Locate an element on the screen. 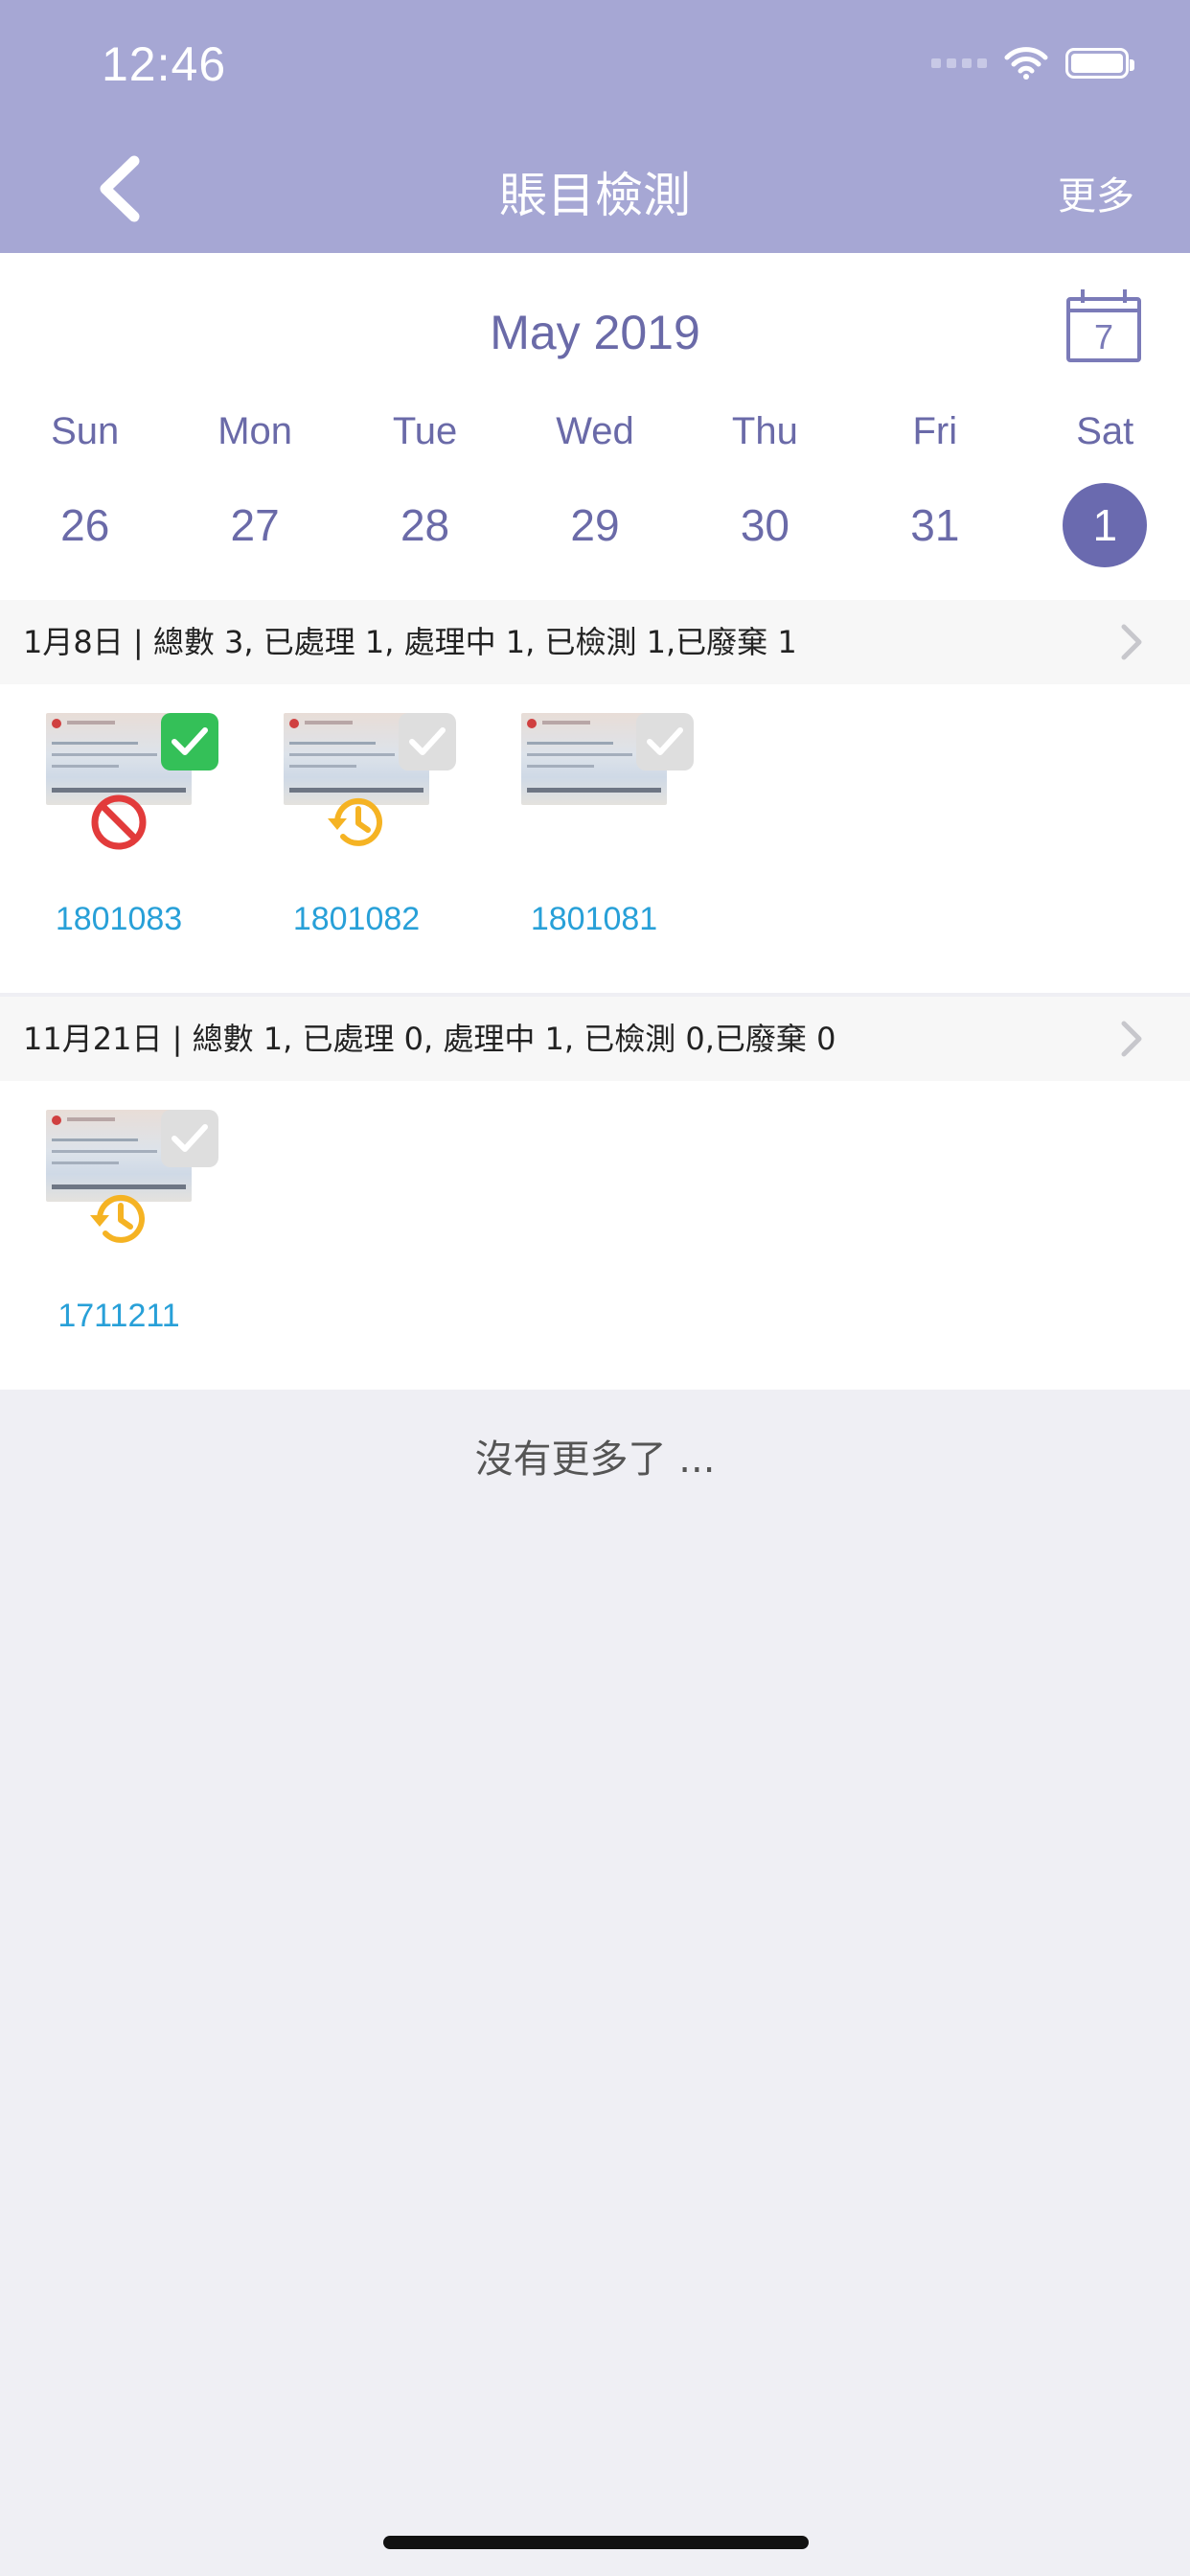 Image resolution: width=1190 pixels, height=2576 pixels. cheque-item: 1801083 is located at coordinates (133, 823).